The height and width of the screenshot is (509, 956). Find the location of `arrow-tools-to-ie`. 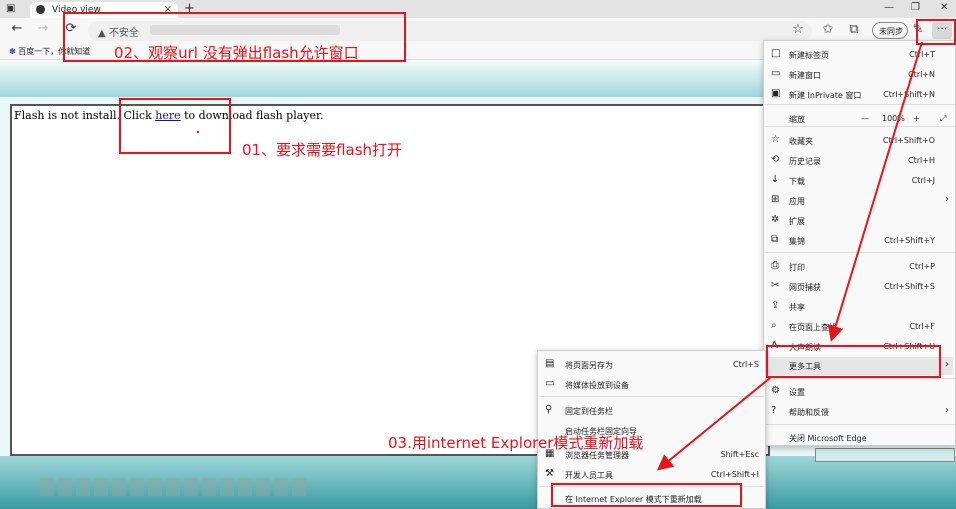

arrow-tools-to-ie is located at coordinates (713, 424).